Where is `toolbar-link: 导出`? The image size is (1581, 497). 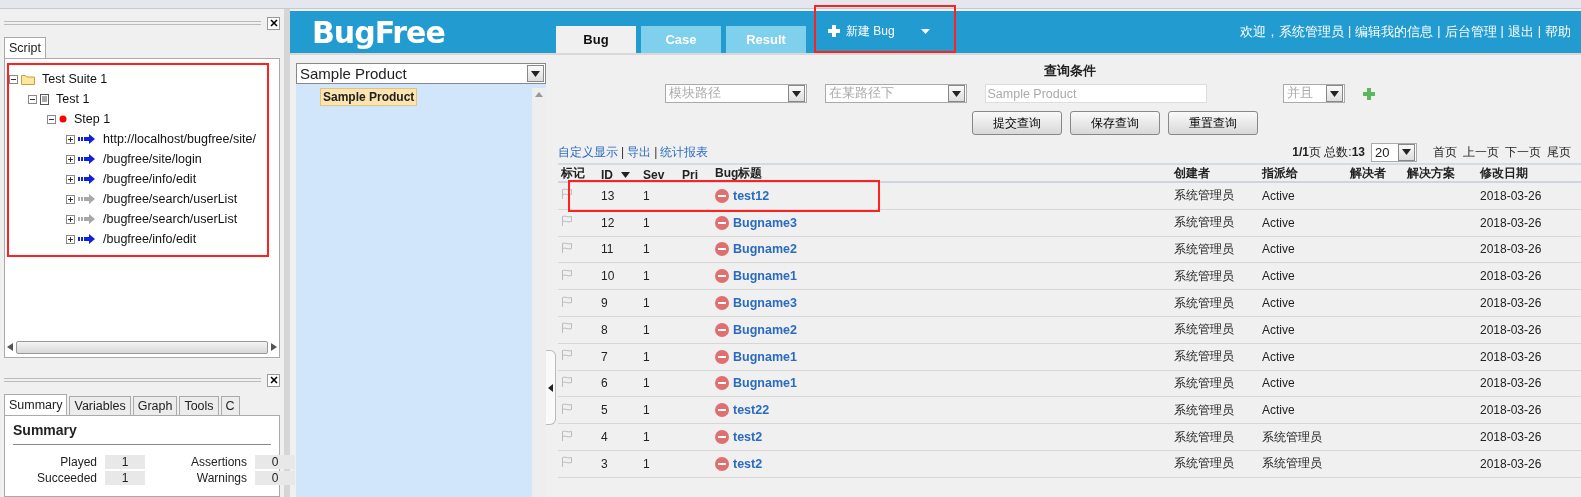 toolbar-link: 导出 is located at coordinates (639, 152).